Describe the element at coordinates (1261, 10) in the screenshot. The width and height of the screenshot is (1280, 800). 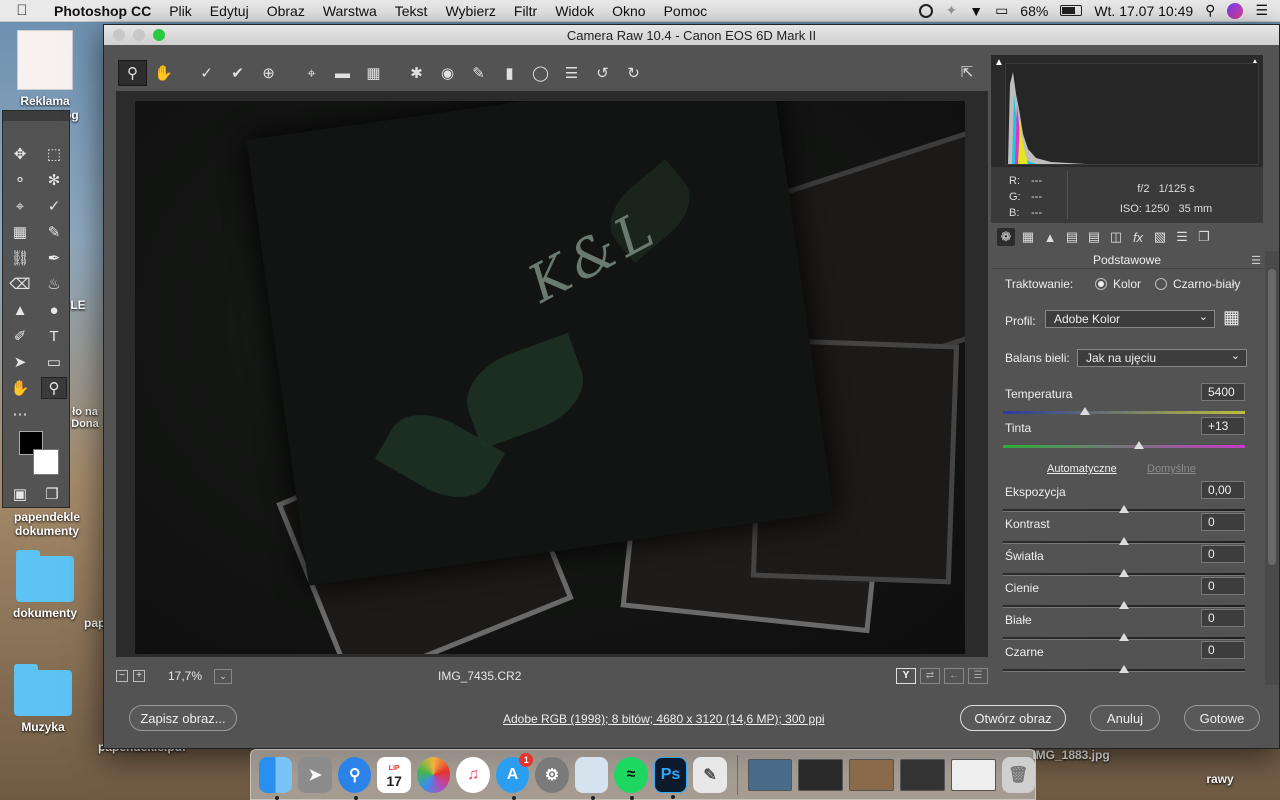
I see `notification-center-icon: ☰` at that location.